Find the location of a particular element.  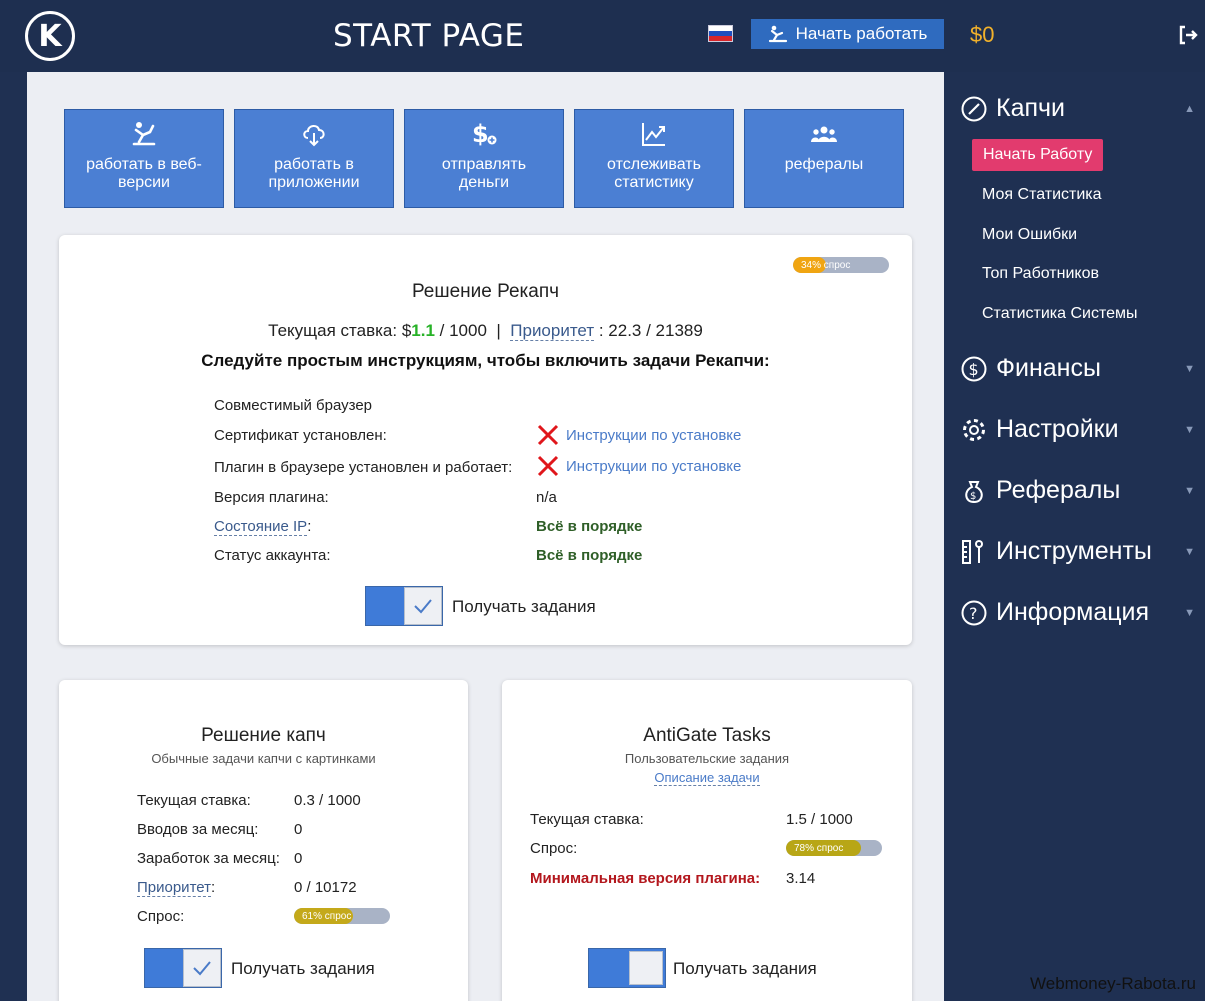

chevron-up-icon: ▲ is located at coordinates (1189, 108).